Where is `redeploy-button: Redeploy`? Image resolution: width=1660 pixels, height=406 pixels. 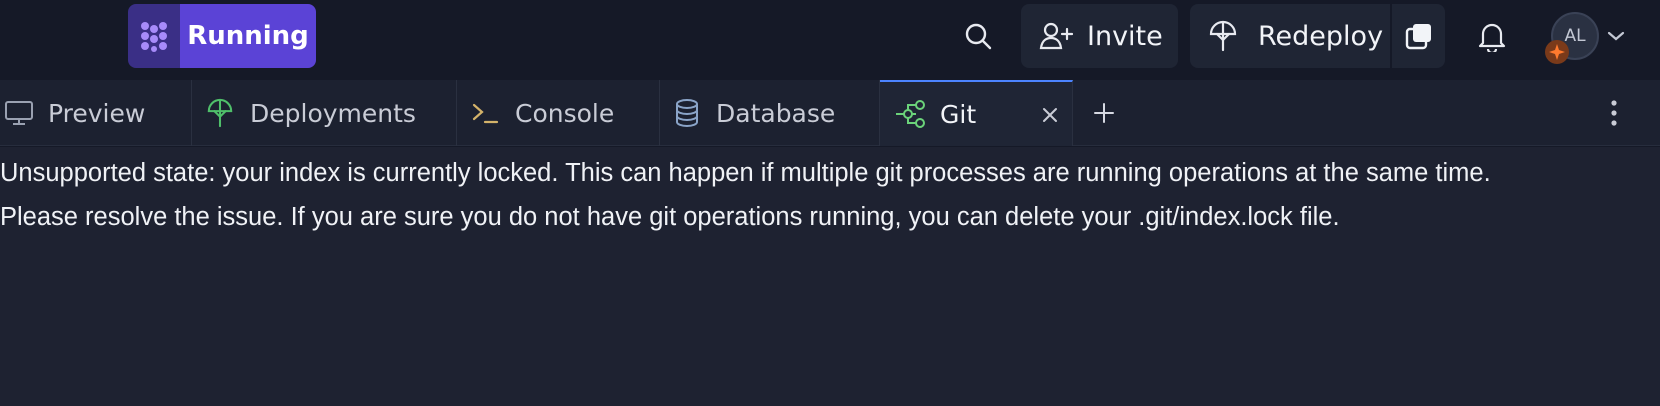 redeploy-button: Redeploy is located at coordinates (1290, 36).